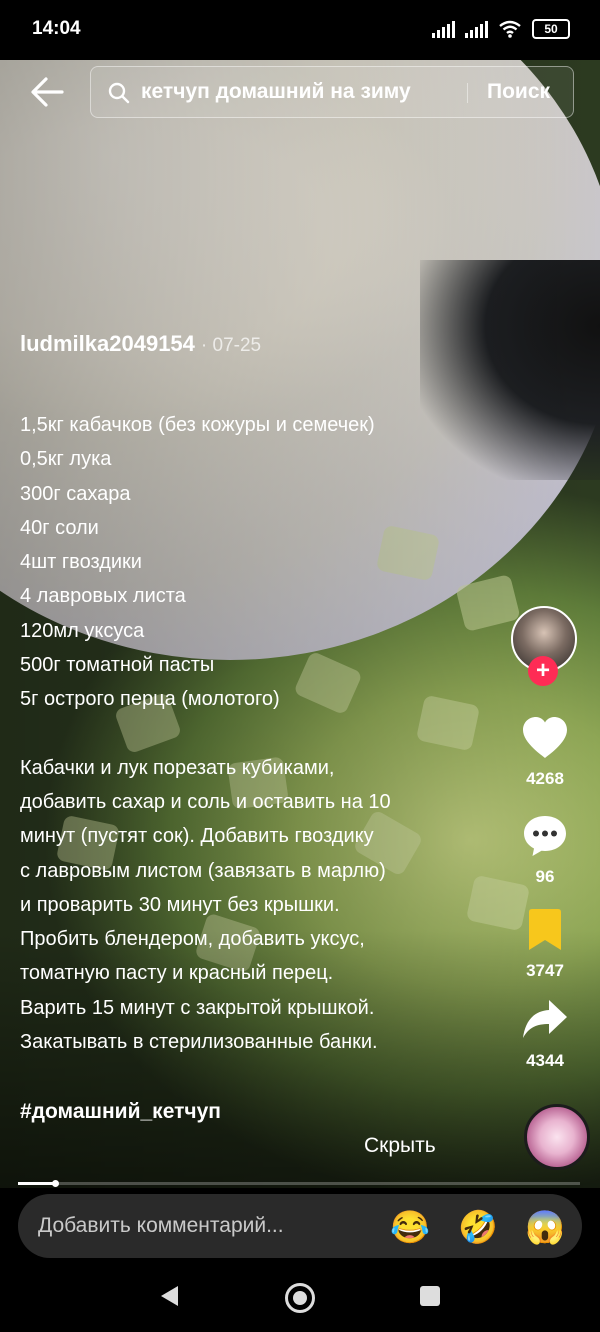 This screenshot has width=600, height=1332. Describe the element at coordinates (199, 1042) in the screenshot. I see `instruction-line: Закатывать в стерилизованные банки.` at that location.